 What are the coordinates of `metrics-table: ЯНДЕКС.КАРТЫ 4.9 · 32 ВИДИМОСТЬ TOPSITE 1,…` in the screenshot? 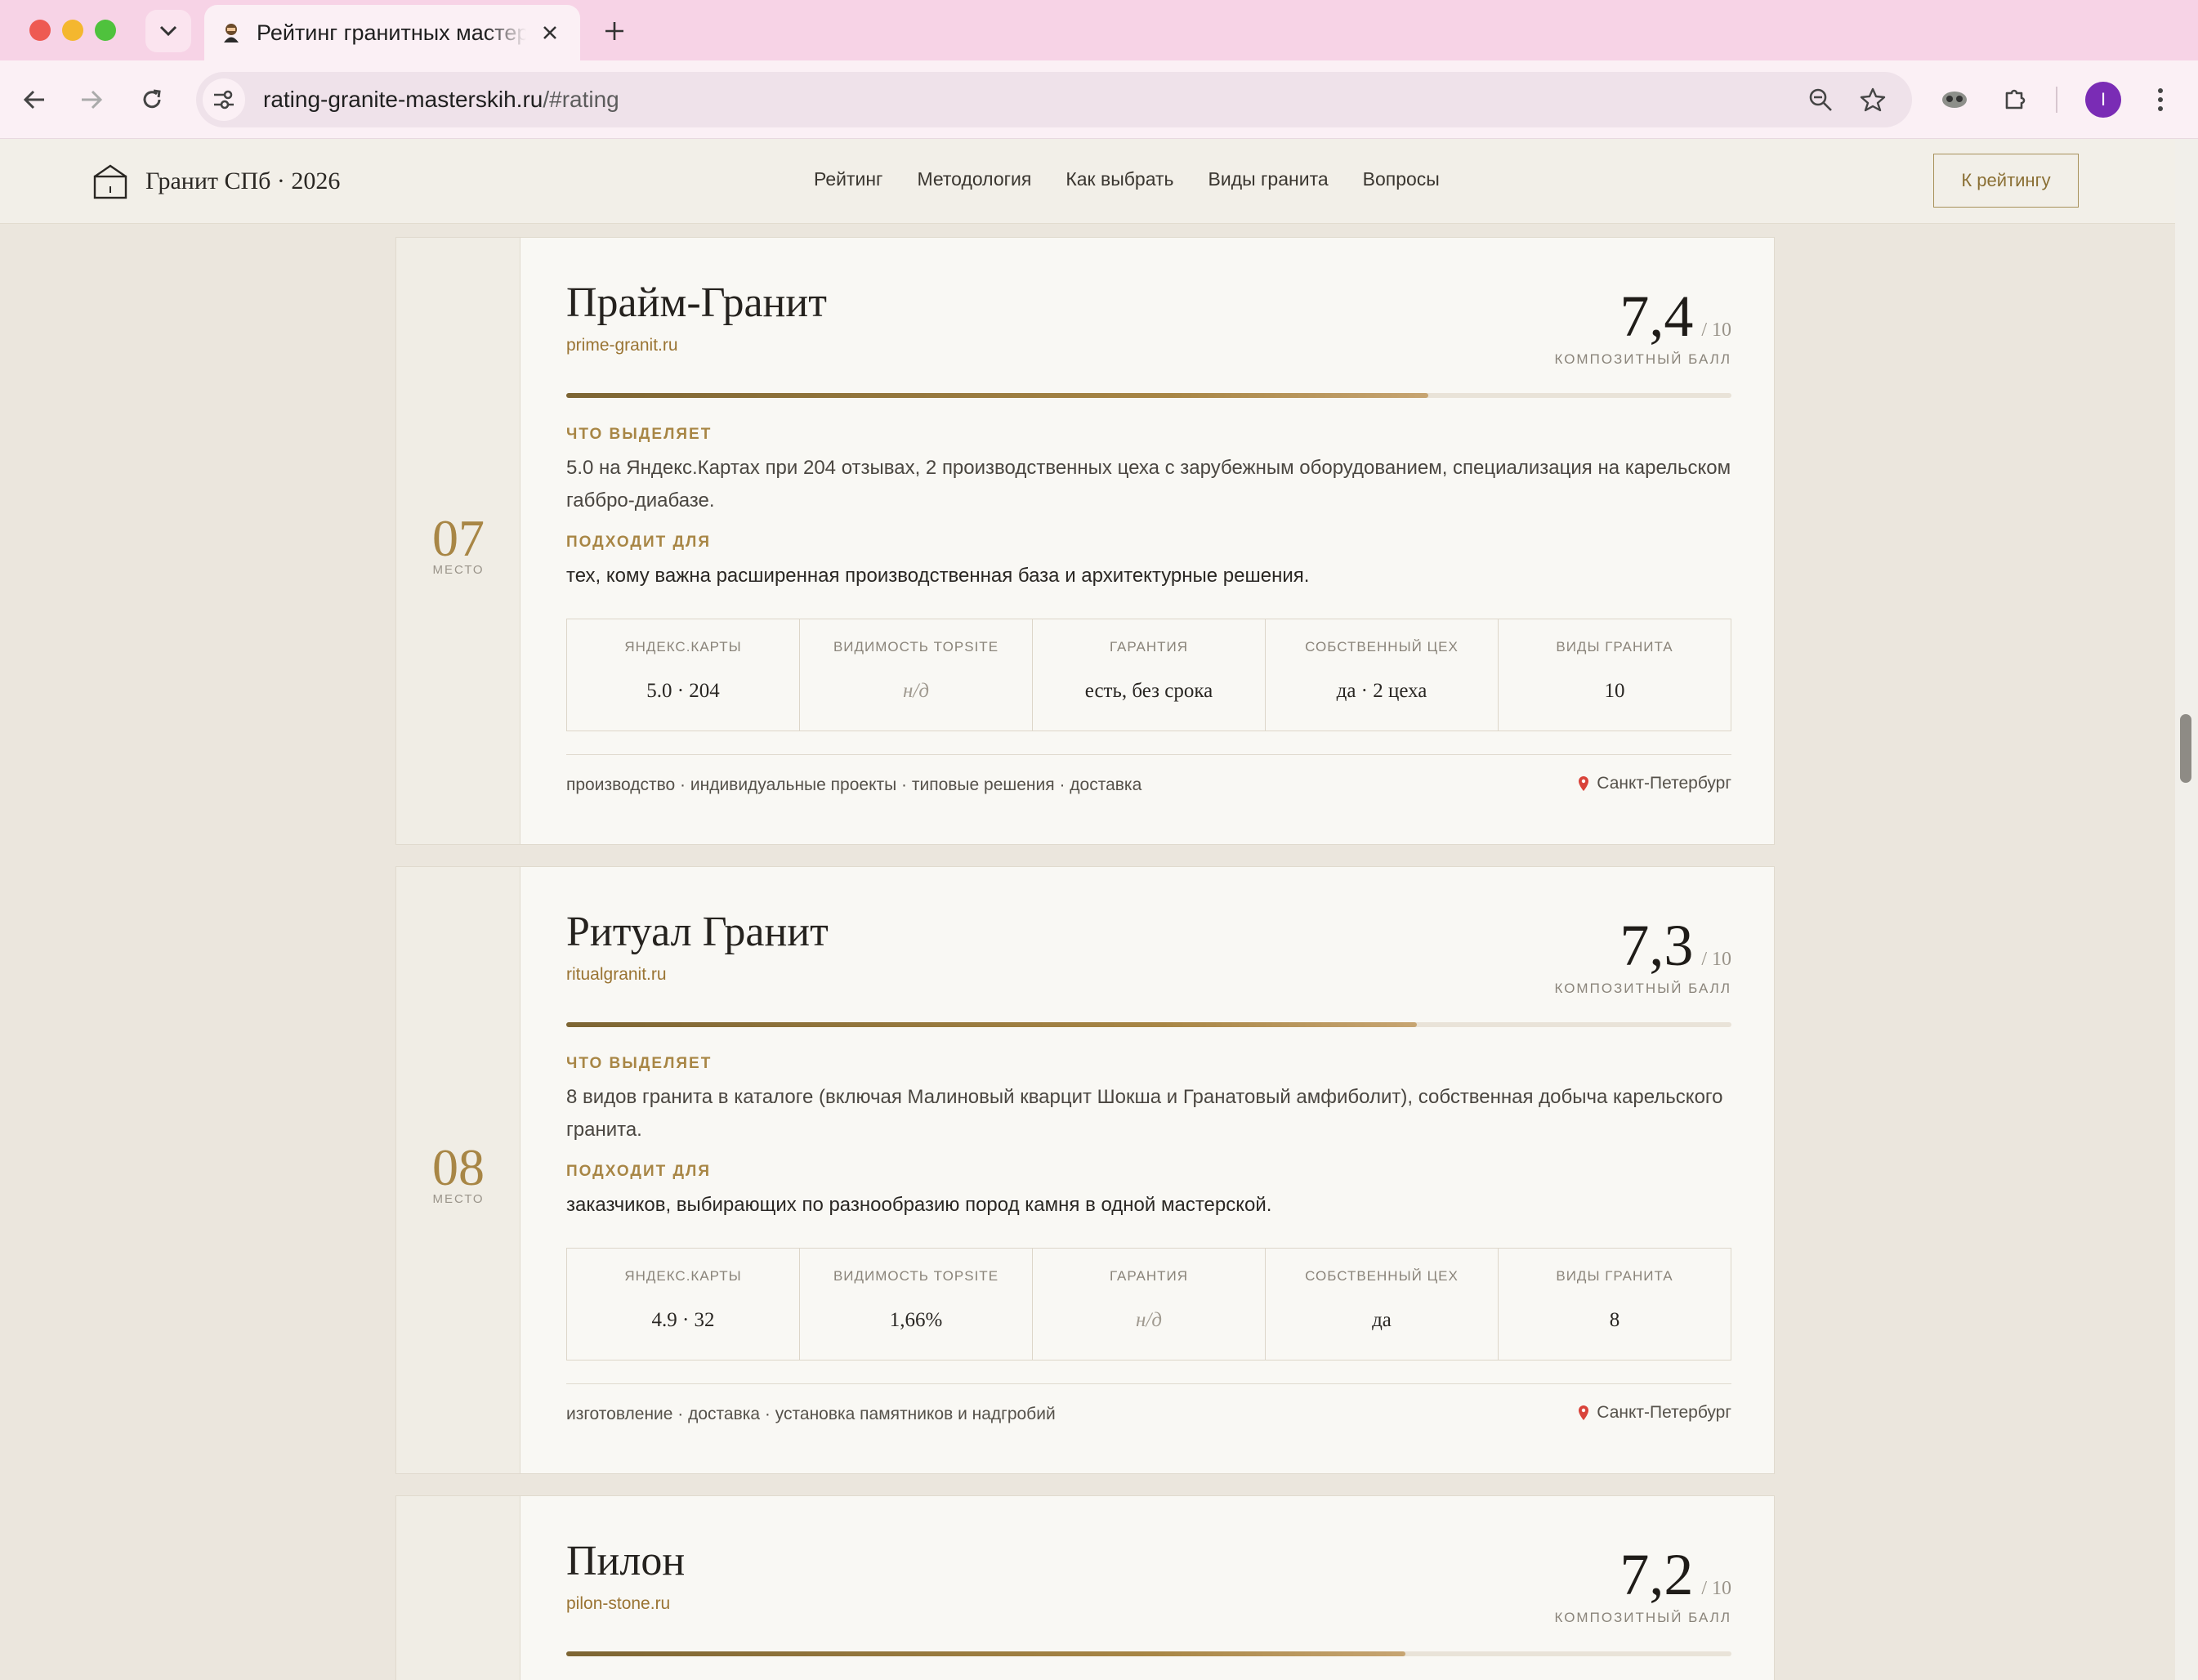 It's located at (1148, 1304).